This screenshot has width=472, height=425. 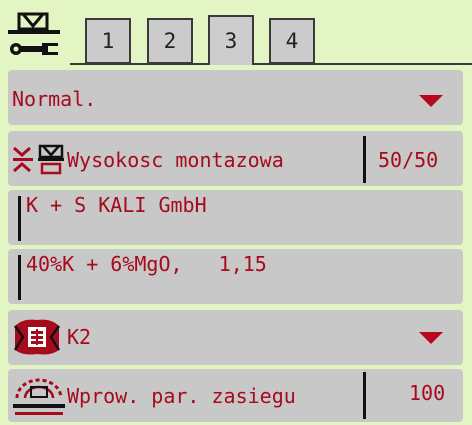 I want to click on tab-2-label: 2, so click(x=170, y=41).